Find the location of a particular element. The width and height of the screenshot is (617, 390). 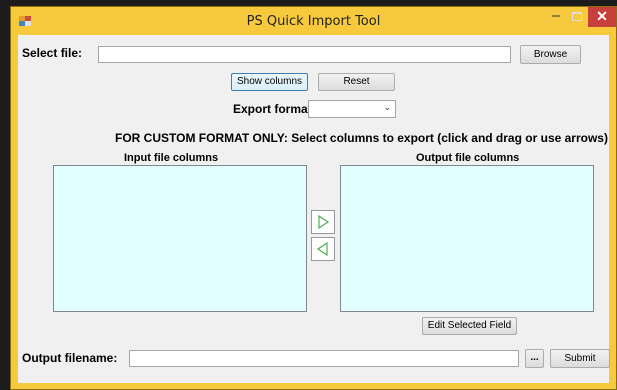

output-filename-label: Output filename: is located at coordinates (70, 358).